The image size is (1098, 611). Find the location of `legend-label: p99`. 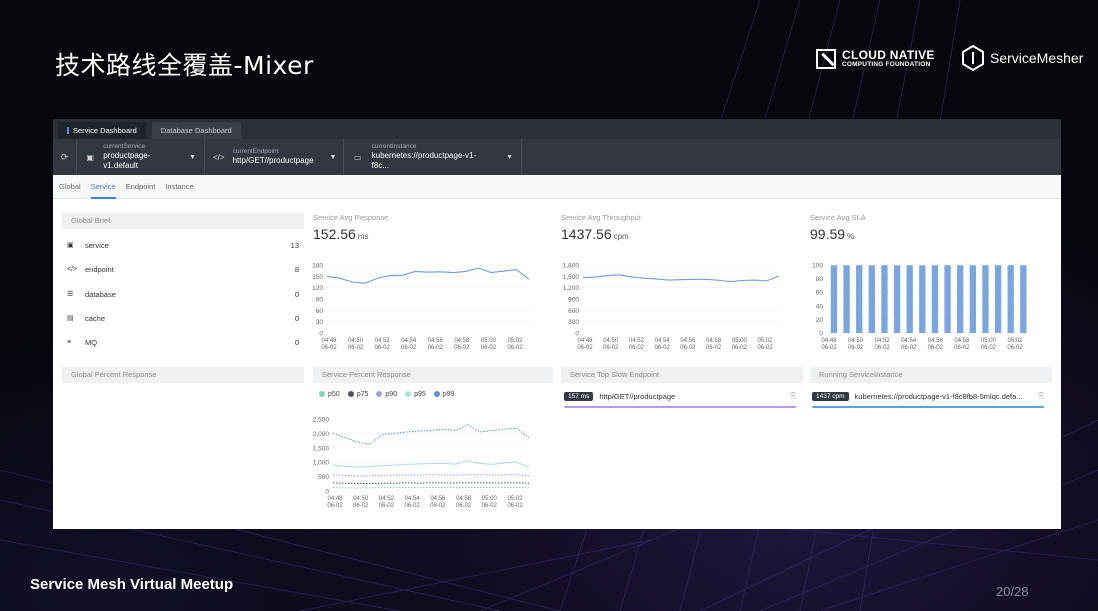

legend-label: p99 is located at coordinates (448, 394).